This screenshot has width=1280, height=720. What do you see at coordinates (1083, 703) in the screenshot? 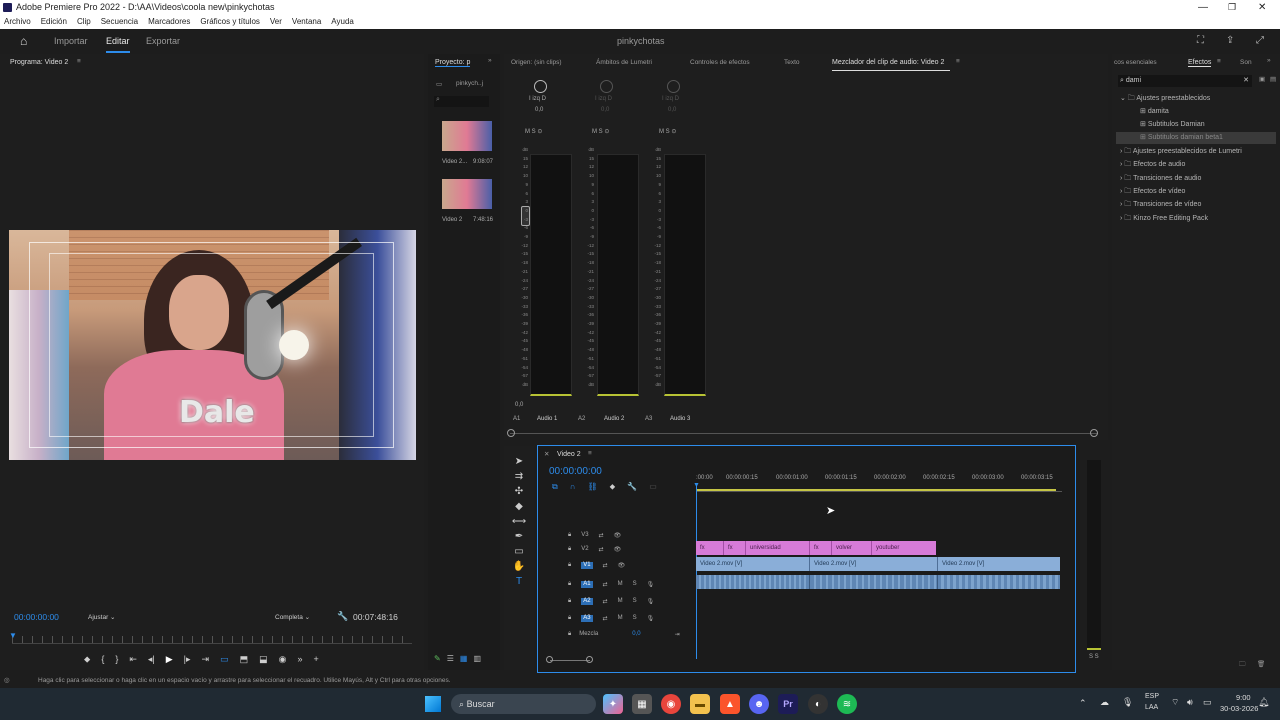
I see `tray-chevron-icon: ⌃` at bounding box center [1083, 703].